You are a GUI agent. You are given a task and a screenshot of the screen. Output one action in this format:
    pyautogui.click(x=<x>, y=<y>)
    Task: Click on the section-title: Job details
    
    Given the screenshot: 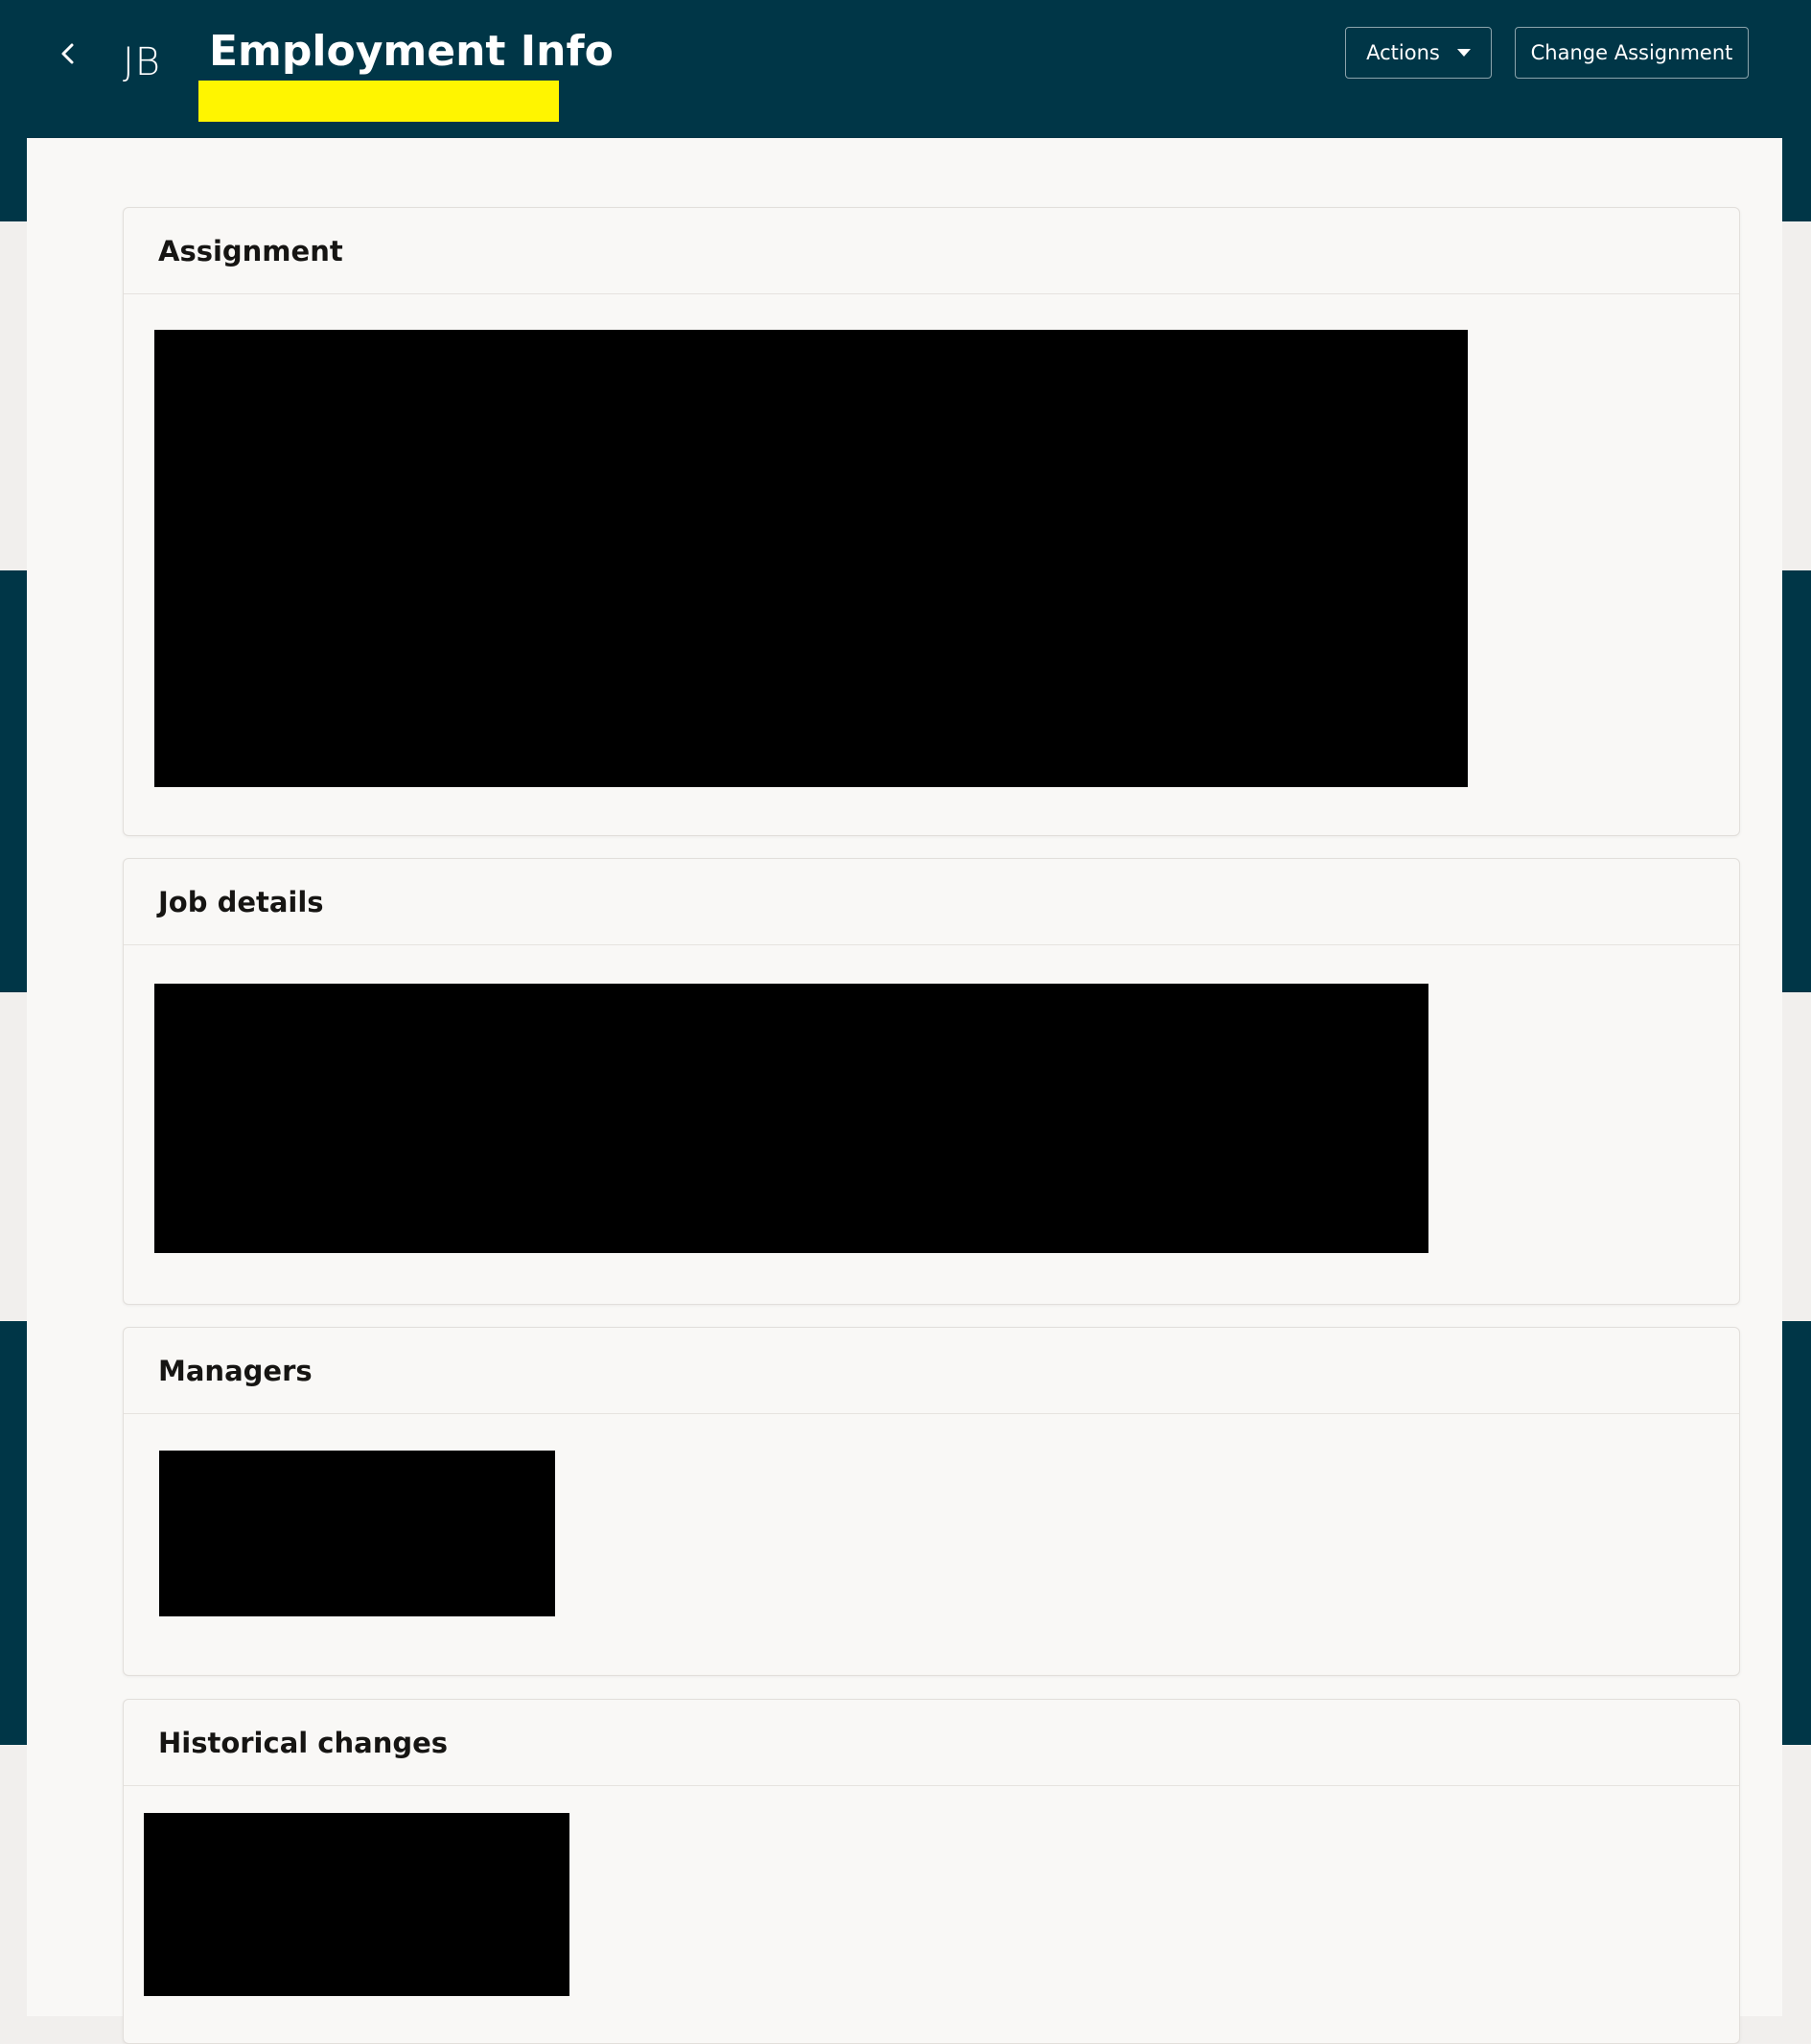 What is the action you would take?
    pyautogui.click(x=241, y=902)
    